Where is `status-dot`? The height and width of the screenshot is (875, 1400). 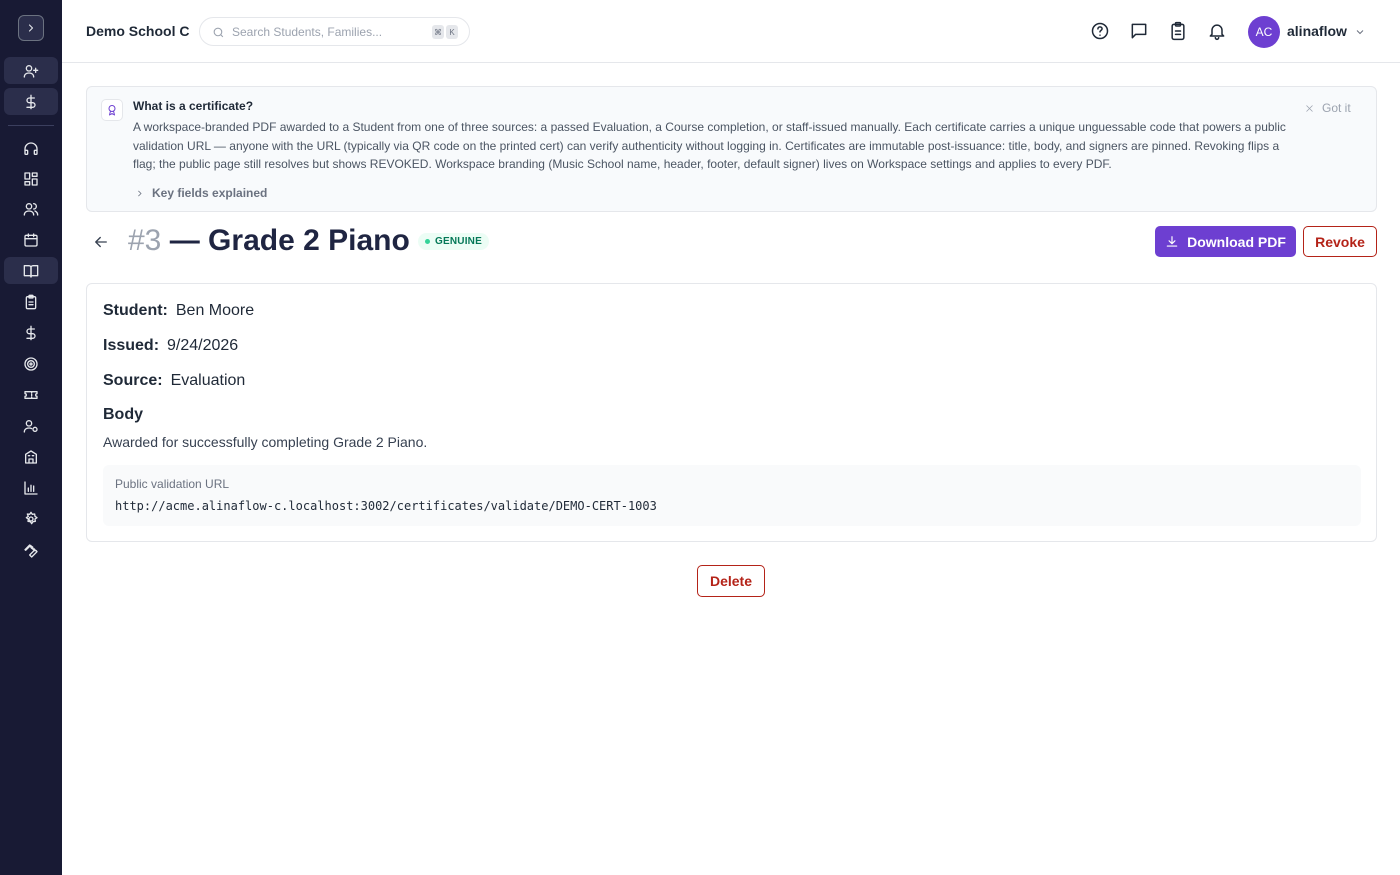 status-dot is located at coordinates (427, 241).